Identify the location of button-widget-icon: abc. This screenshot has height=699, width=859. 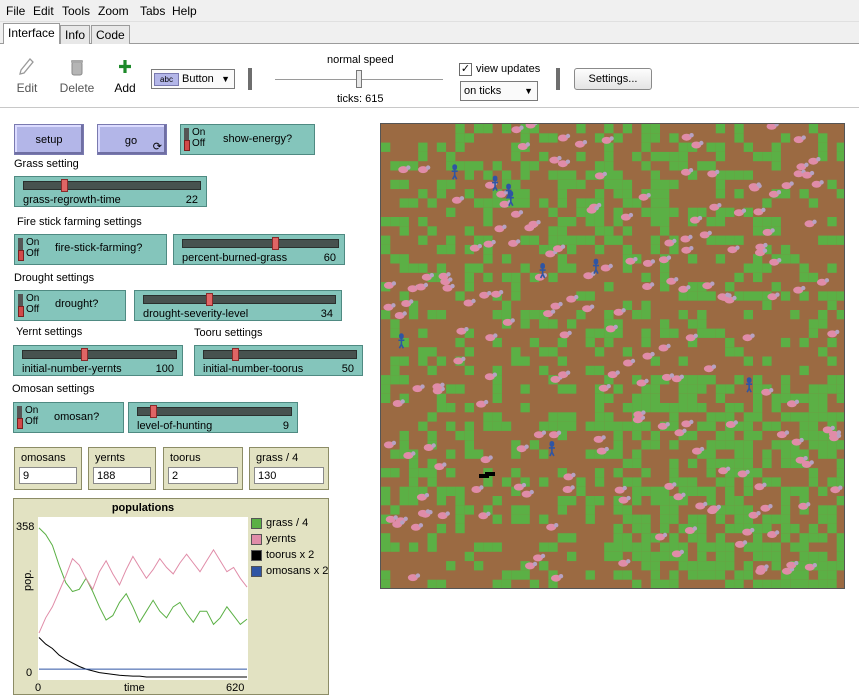
(166, 79).